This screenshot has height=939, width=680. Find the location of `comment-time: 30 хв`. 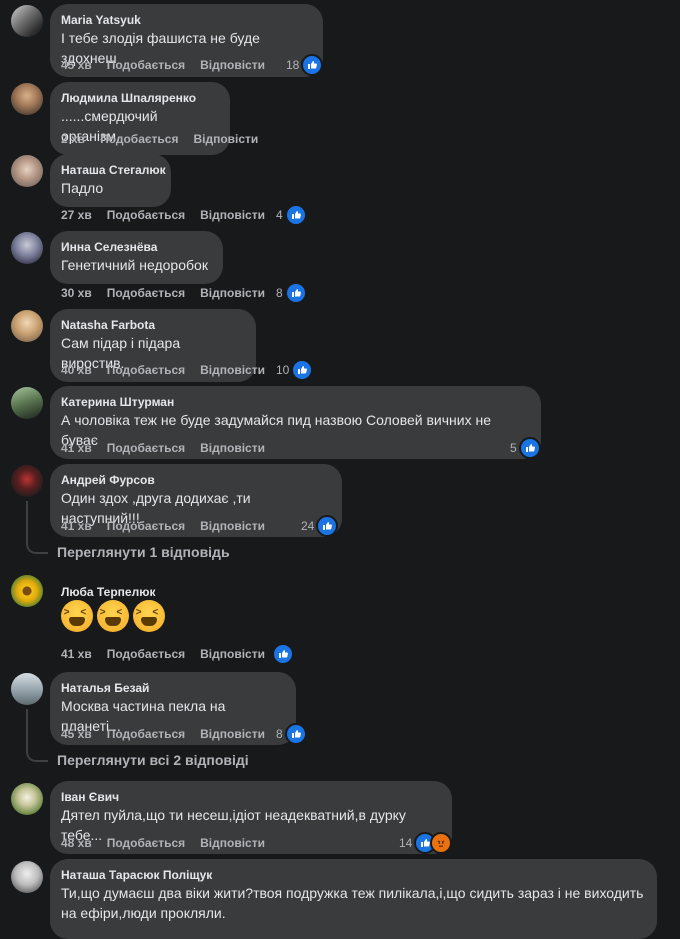

comment-time: 30 хв is located at coordinates (76, 293).